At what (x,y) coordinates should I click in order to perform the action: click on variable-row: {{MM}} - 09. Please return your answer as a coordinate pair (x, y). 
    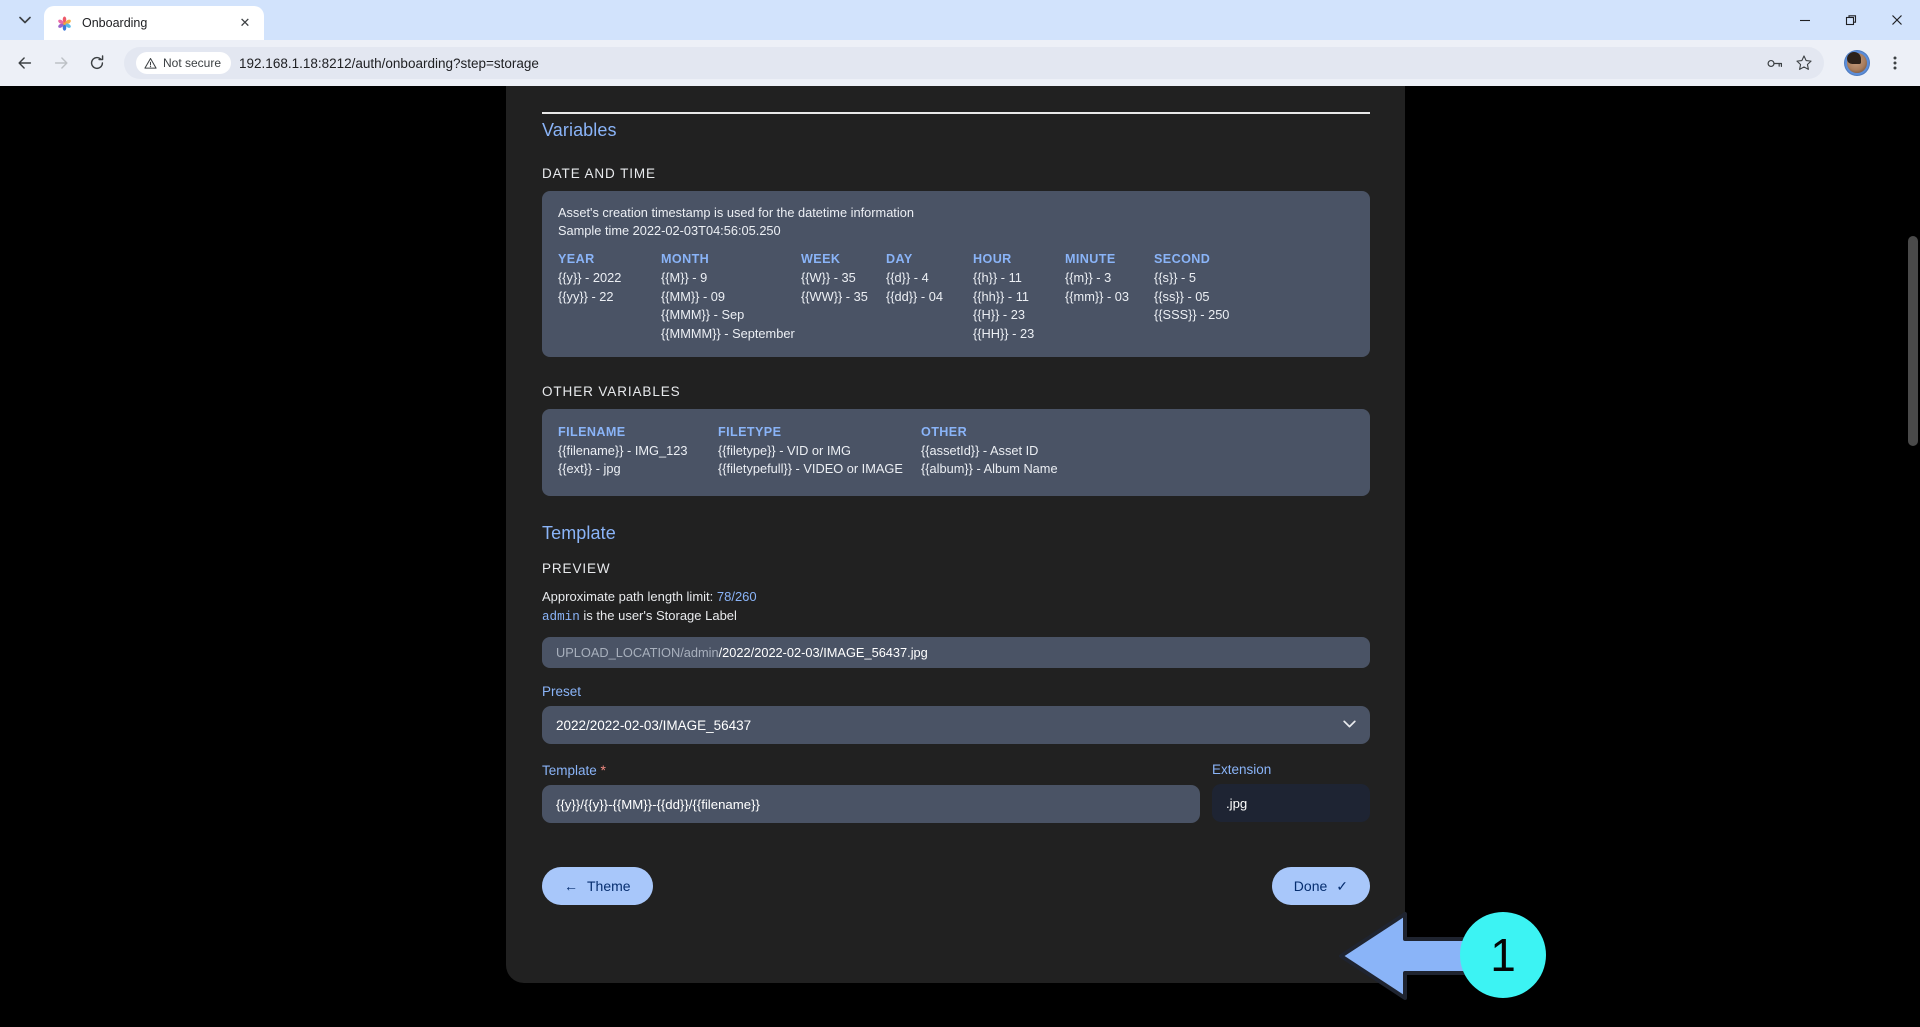
    Looking at the image, I should click on (693, 296).